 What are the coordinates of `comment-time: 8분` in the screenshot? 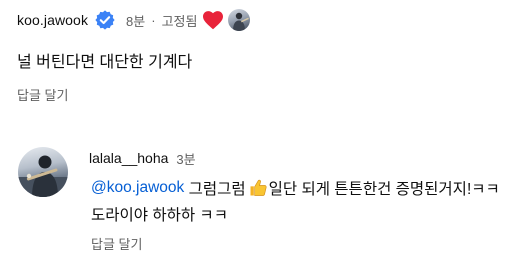 It's located at (136, 21).